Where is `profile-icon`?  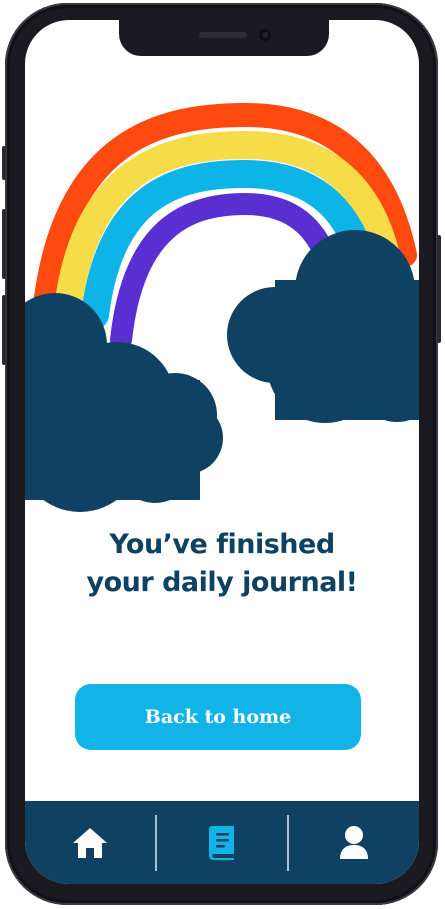 profile-icon is located at coordinates (354, 842).